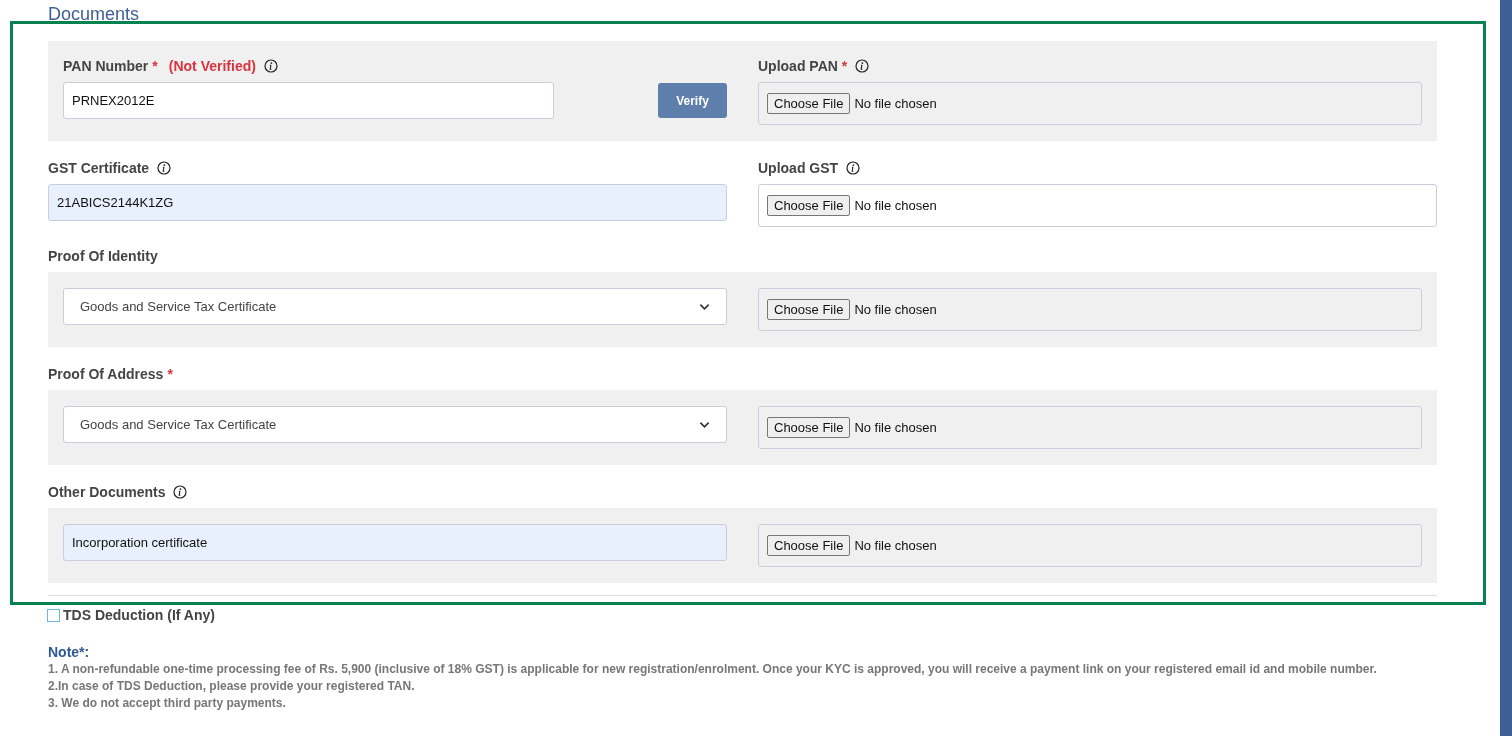 This screenshot has width=1512, height=736. I want to click on verification-status: (Not Verified), so click(212, 66).